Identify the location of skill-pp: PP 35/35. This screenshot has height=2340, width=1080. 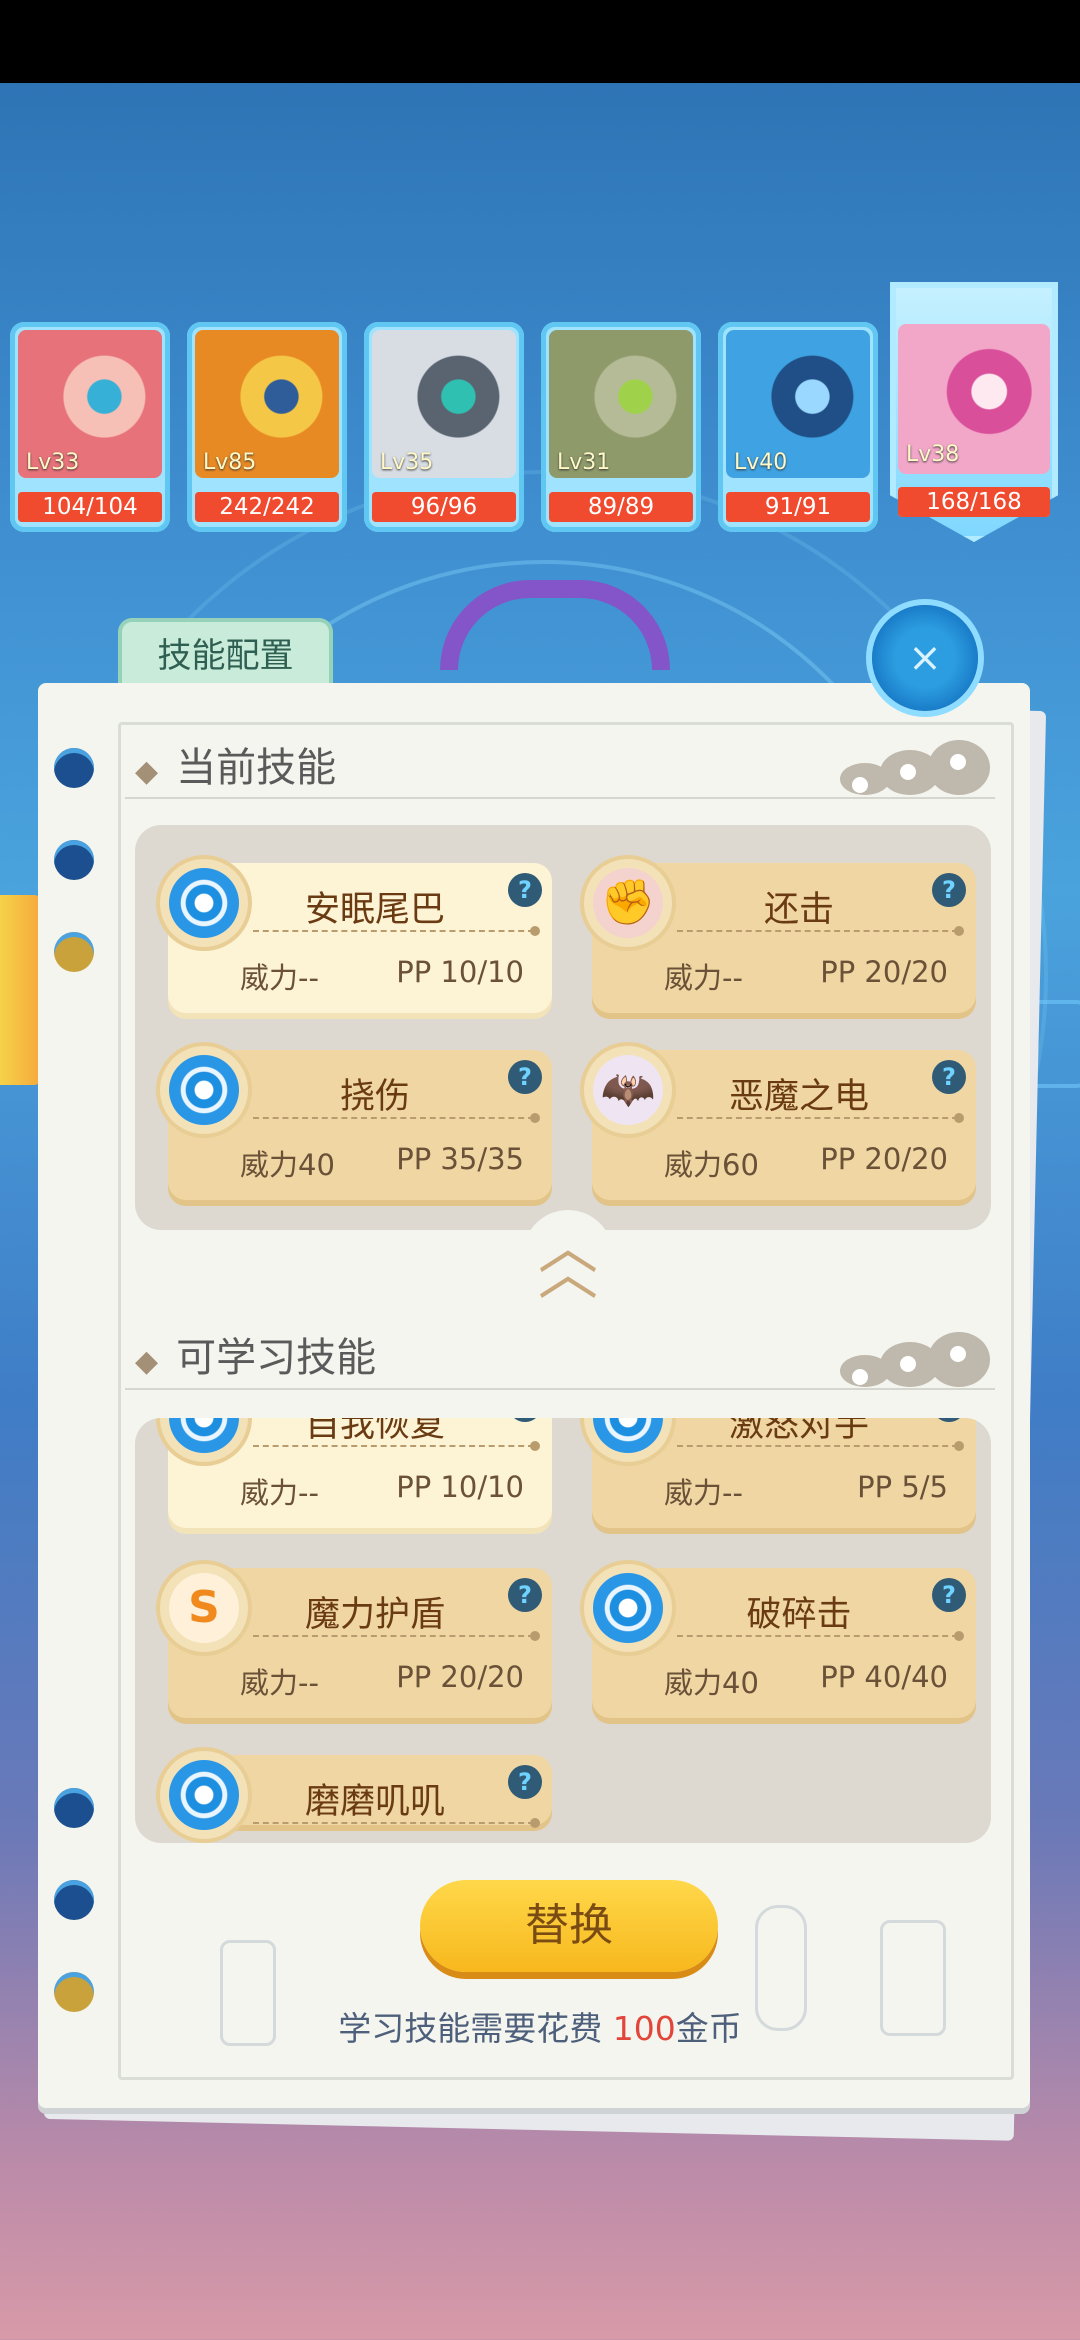
(460, 1159).